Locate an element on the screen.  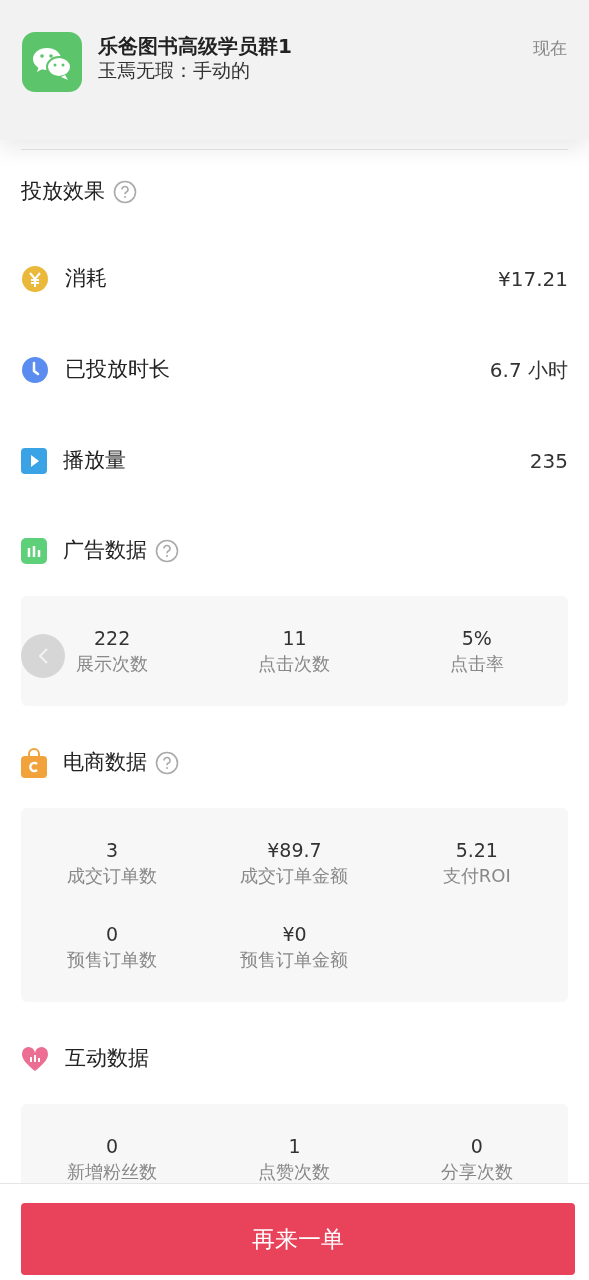
metric-value: 11 is located at coordinates (294, 638).